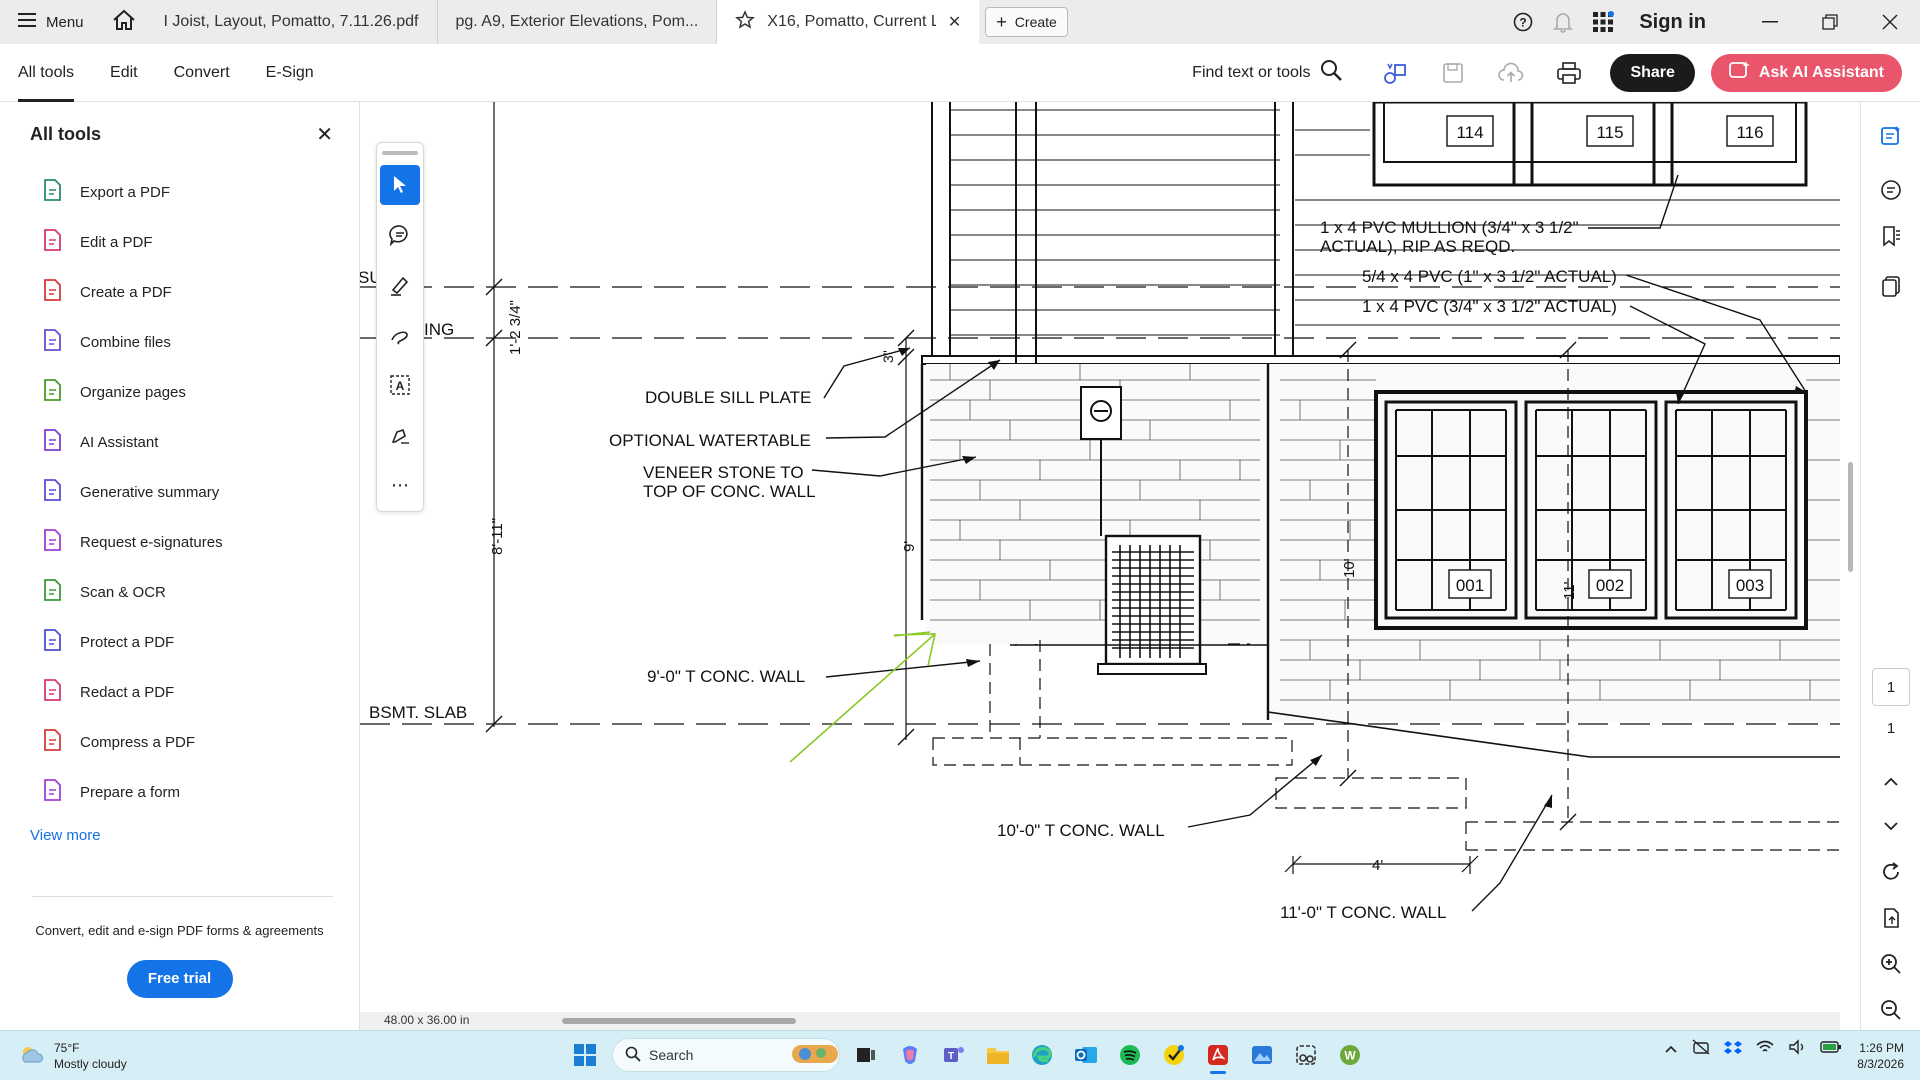 This screenshot has width=1920, height=1080. I want to click on save-icon, so click(1453, 73).